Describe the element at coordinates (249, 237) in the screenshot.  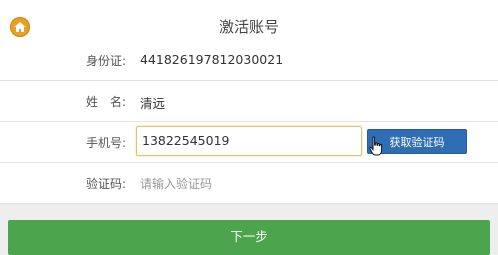
I see `next-step-button: 下一步` at that location.